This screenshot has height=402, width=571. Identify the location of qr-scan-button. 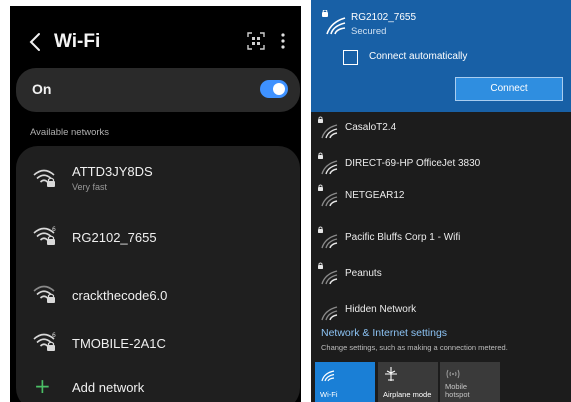
(256, 41).